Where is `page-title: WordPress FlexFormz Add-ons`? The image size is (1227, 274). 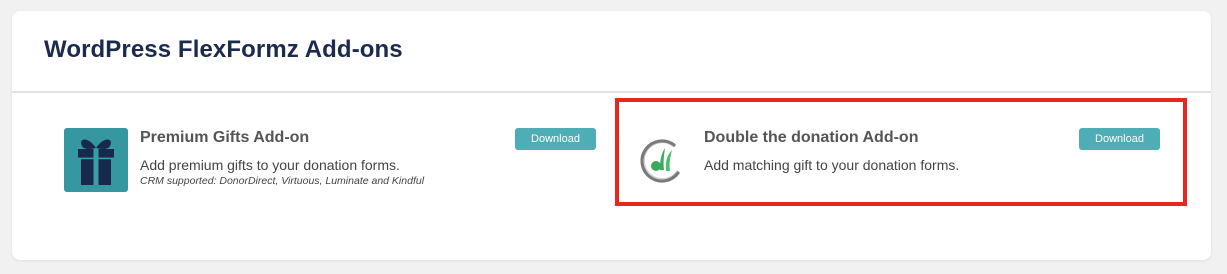 page-title: WordPress FlexFormz Add-ons is located at coordinates (223, 49).